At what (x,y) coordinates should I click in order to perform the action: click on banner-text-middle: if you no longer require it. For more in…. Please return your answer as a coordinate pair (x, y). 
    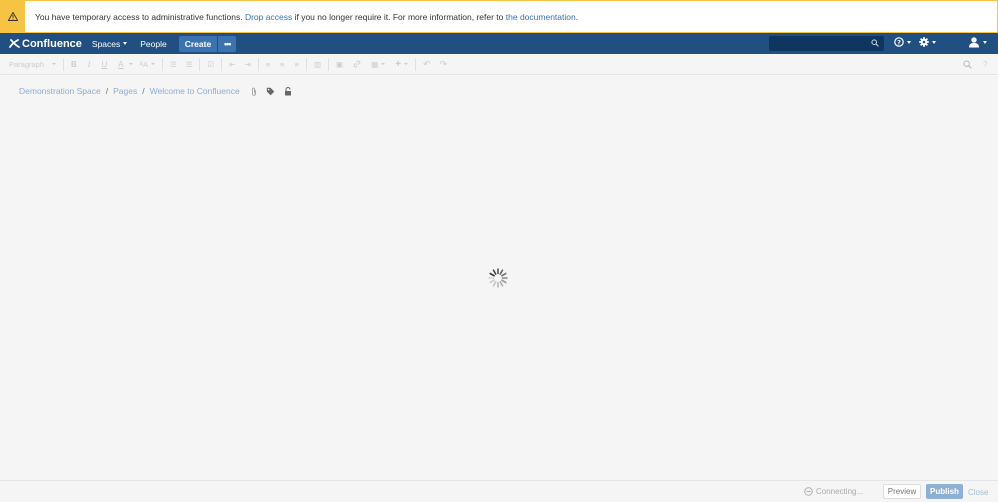
    Looking at the image, I should click on (399, 16).